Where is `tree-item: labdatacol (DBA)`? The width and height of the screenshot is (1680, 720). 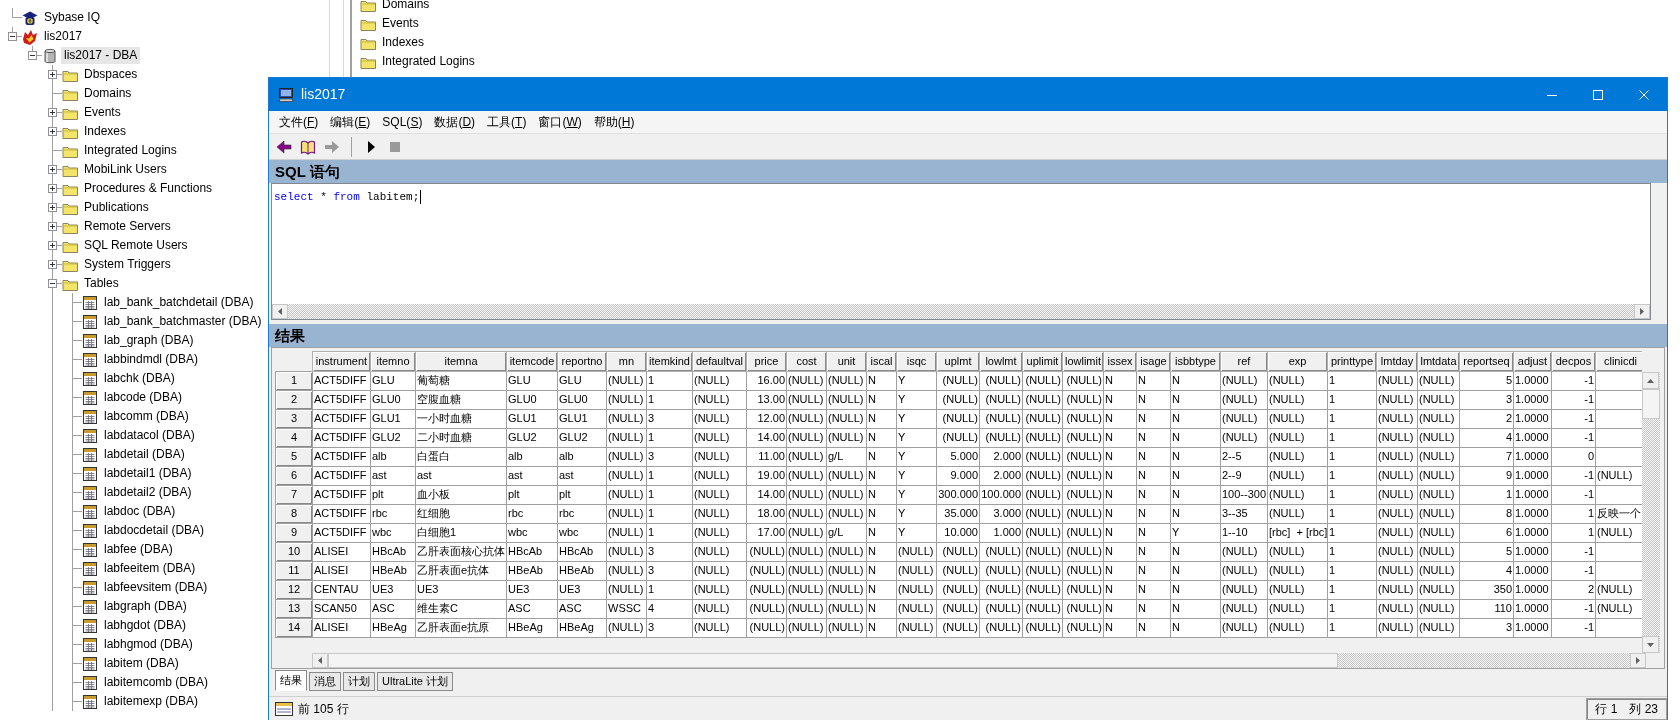
tree-item: labdatacol (DBA) is located at coordinates (149, 435).